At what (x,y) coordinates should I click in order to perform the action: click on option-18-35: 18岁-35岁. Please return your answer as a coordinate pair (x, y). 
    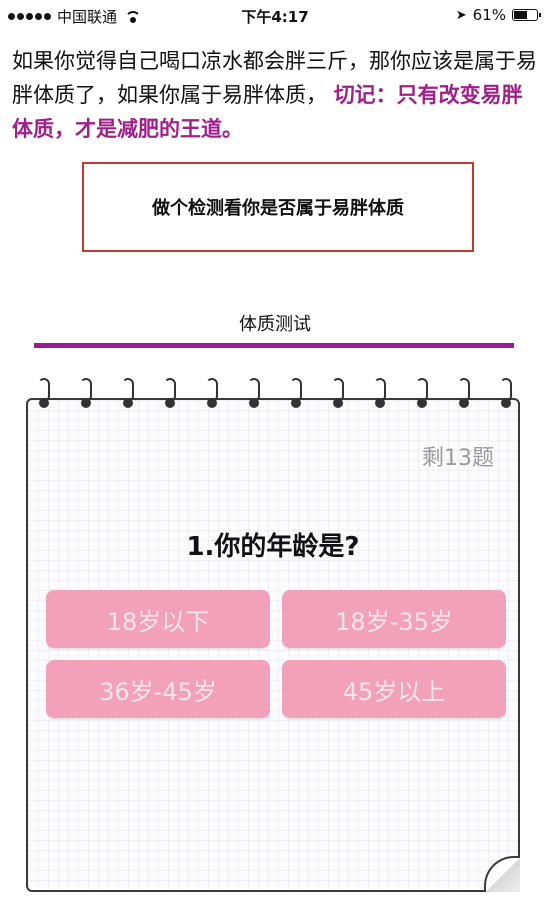
    Looking at the image, I should click on (394, 619).